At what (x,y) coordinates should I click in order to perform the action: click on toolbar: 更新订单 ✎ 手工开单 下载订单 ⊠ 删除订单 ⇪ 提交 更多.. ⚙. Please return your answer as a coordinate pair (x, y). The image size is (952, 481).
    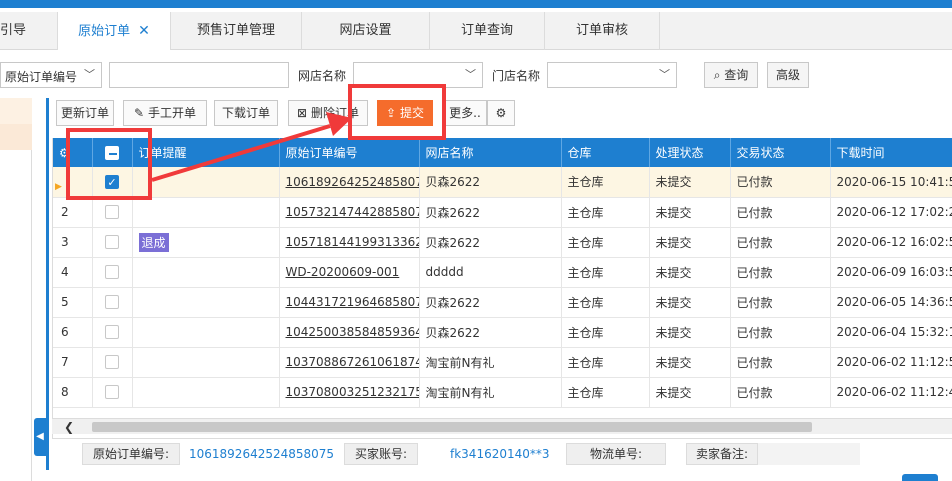
    Looking at the image, I should click on (502, 113).